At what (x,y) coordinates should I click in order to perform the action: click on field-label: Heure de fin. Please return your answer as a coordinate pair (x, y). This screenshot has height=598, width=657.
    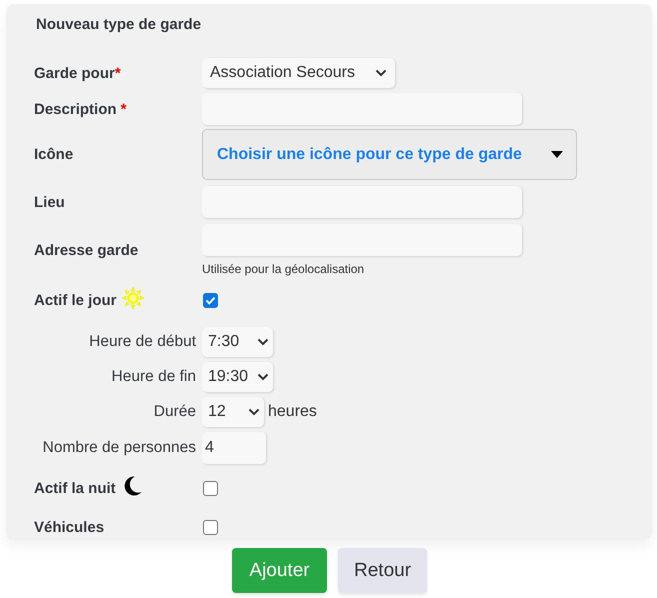
    Looking at the image, I should click on (154, 377).